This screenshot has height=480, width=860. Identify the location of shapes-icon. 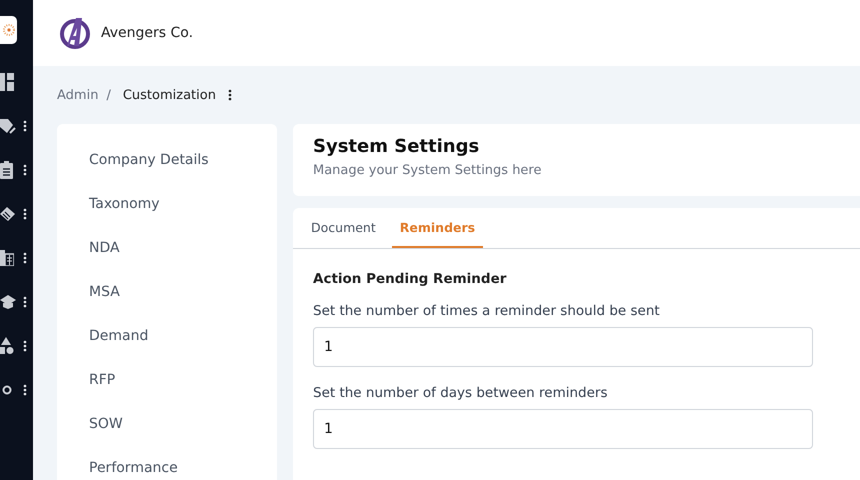
(7, 346).